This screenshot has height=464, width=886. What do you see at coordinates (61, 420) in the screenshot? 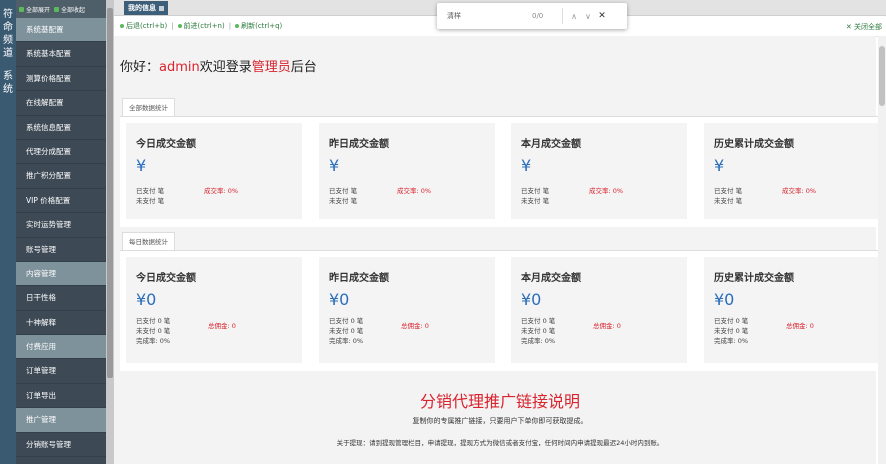
I see `sidebar-group-header: 推广管理` at bounding box center [61, 420].